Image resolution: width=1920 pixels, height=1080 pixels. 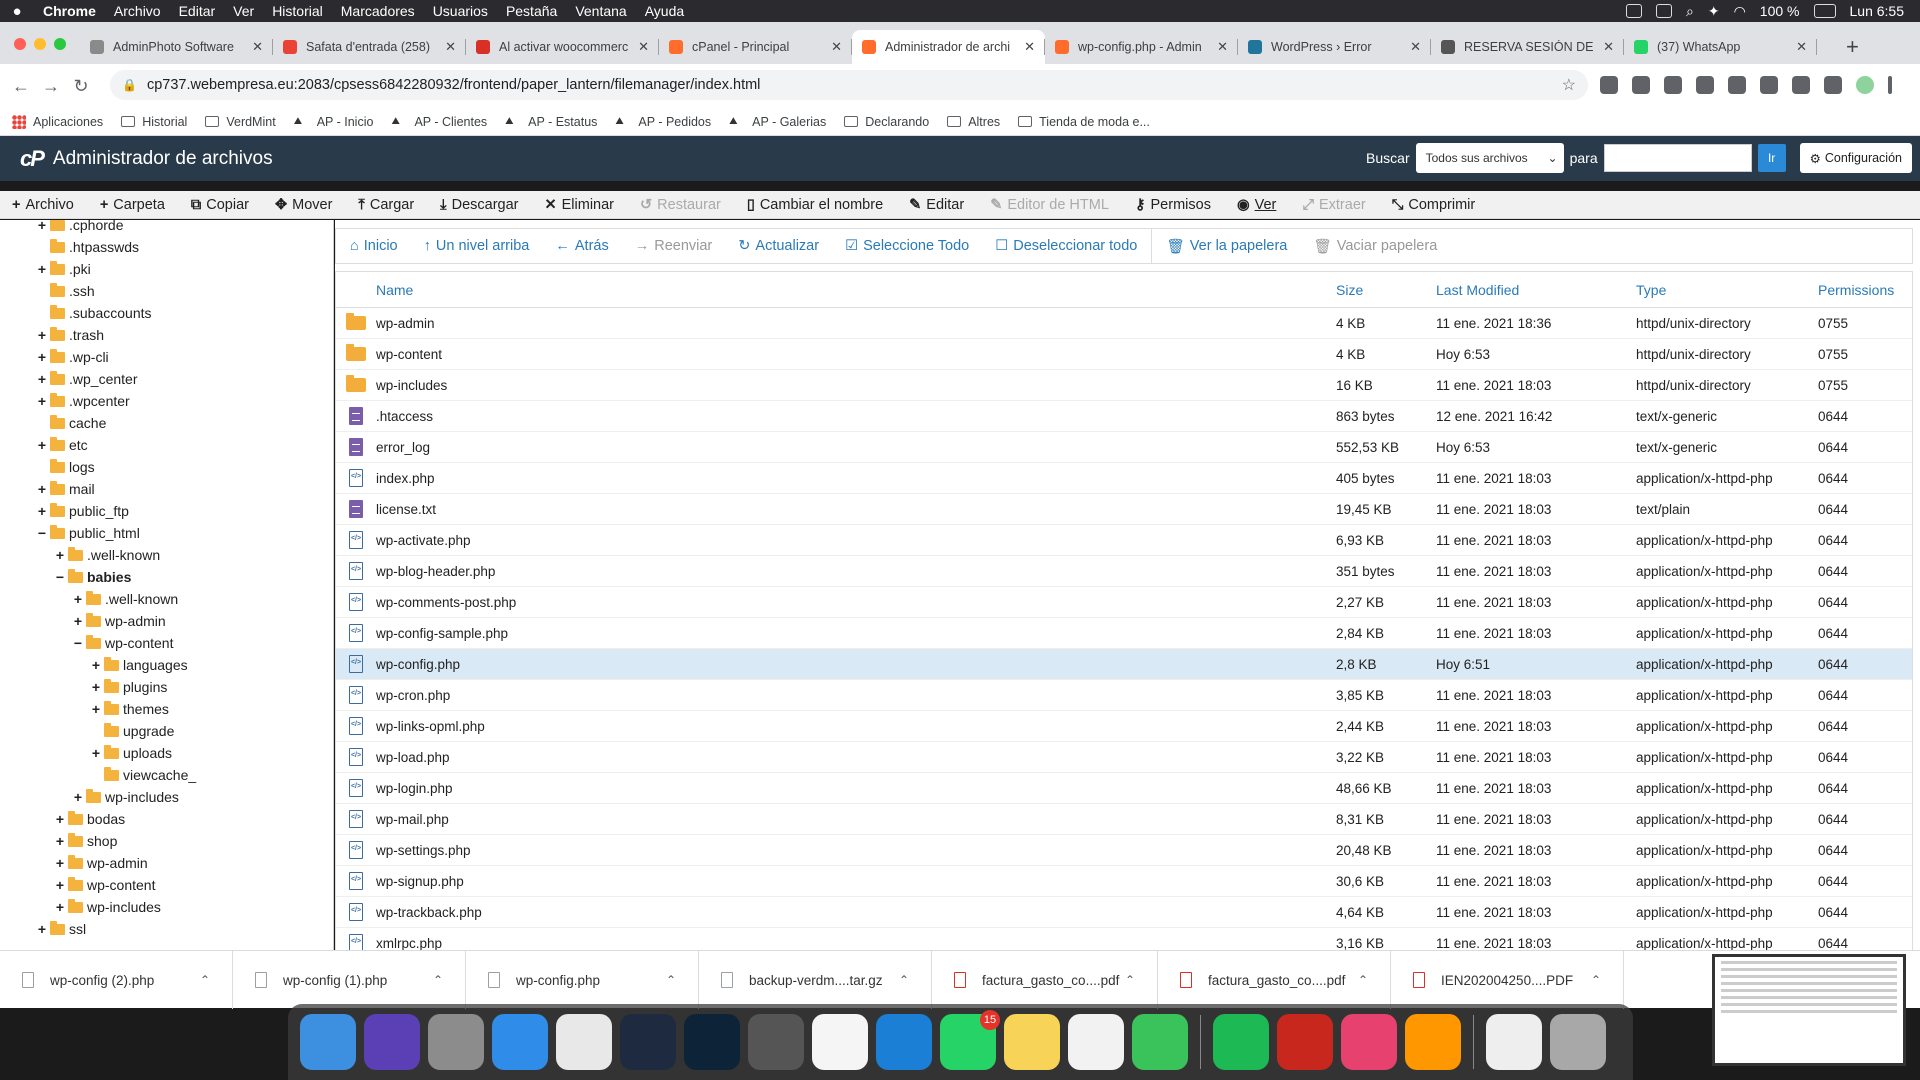 What do you see at coordinates (132, 731) in the screenshot?
I see `tree-node: upgrade` at bounding box center [132, 731].